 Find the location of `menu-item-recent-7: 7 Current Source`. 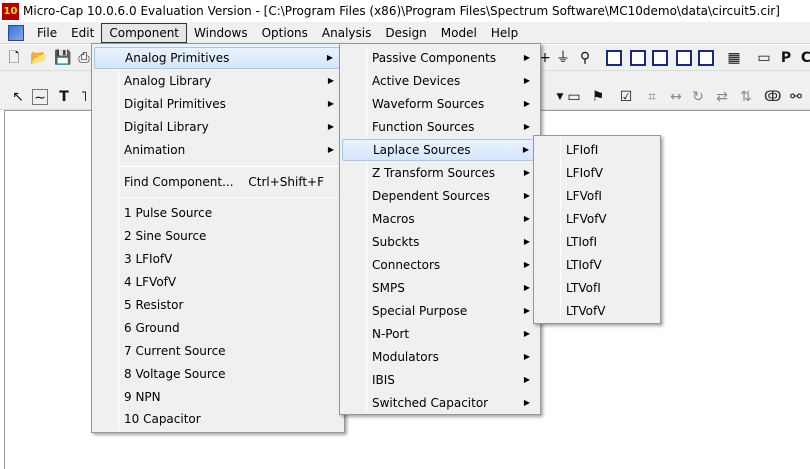

menu-item-recent-7: 7 Current Source is located at coordinates (218, 351).